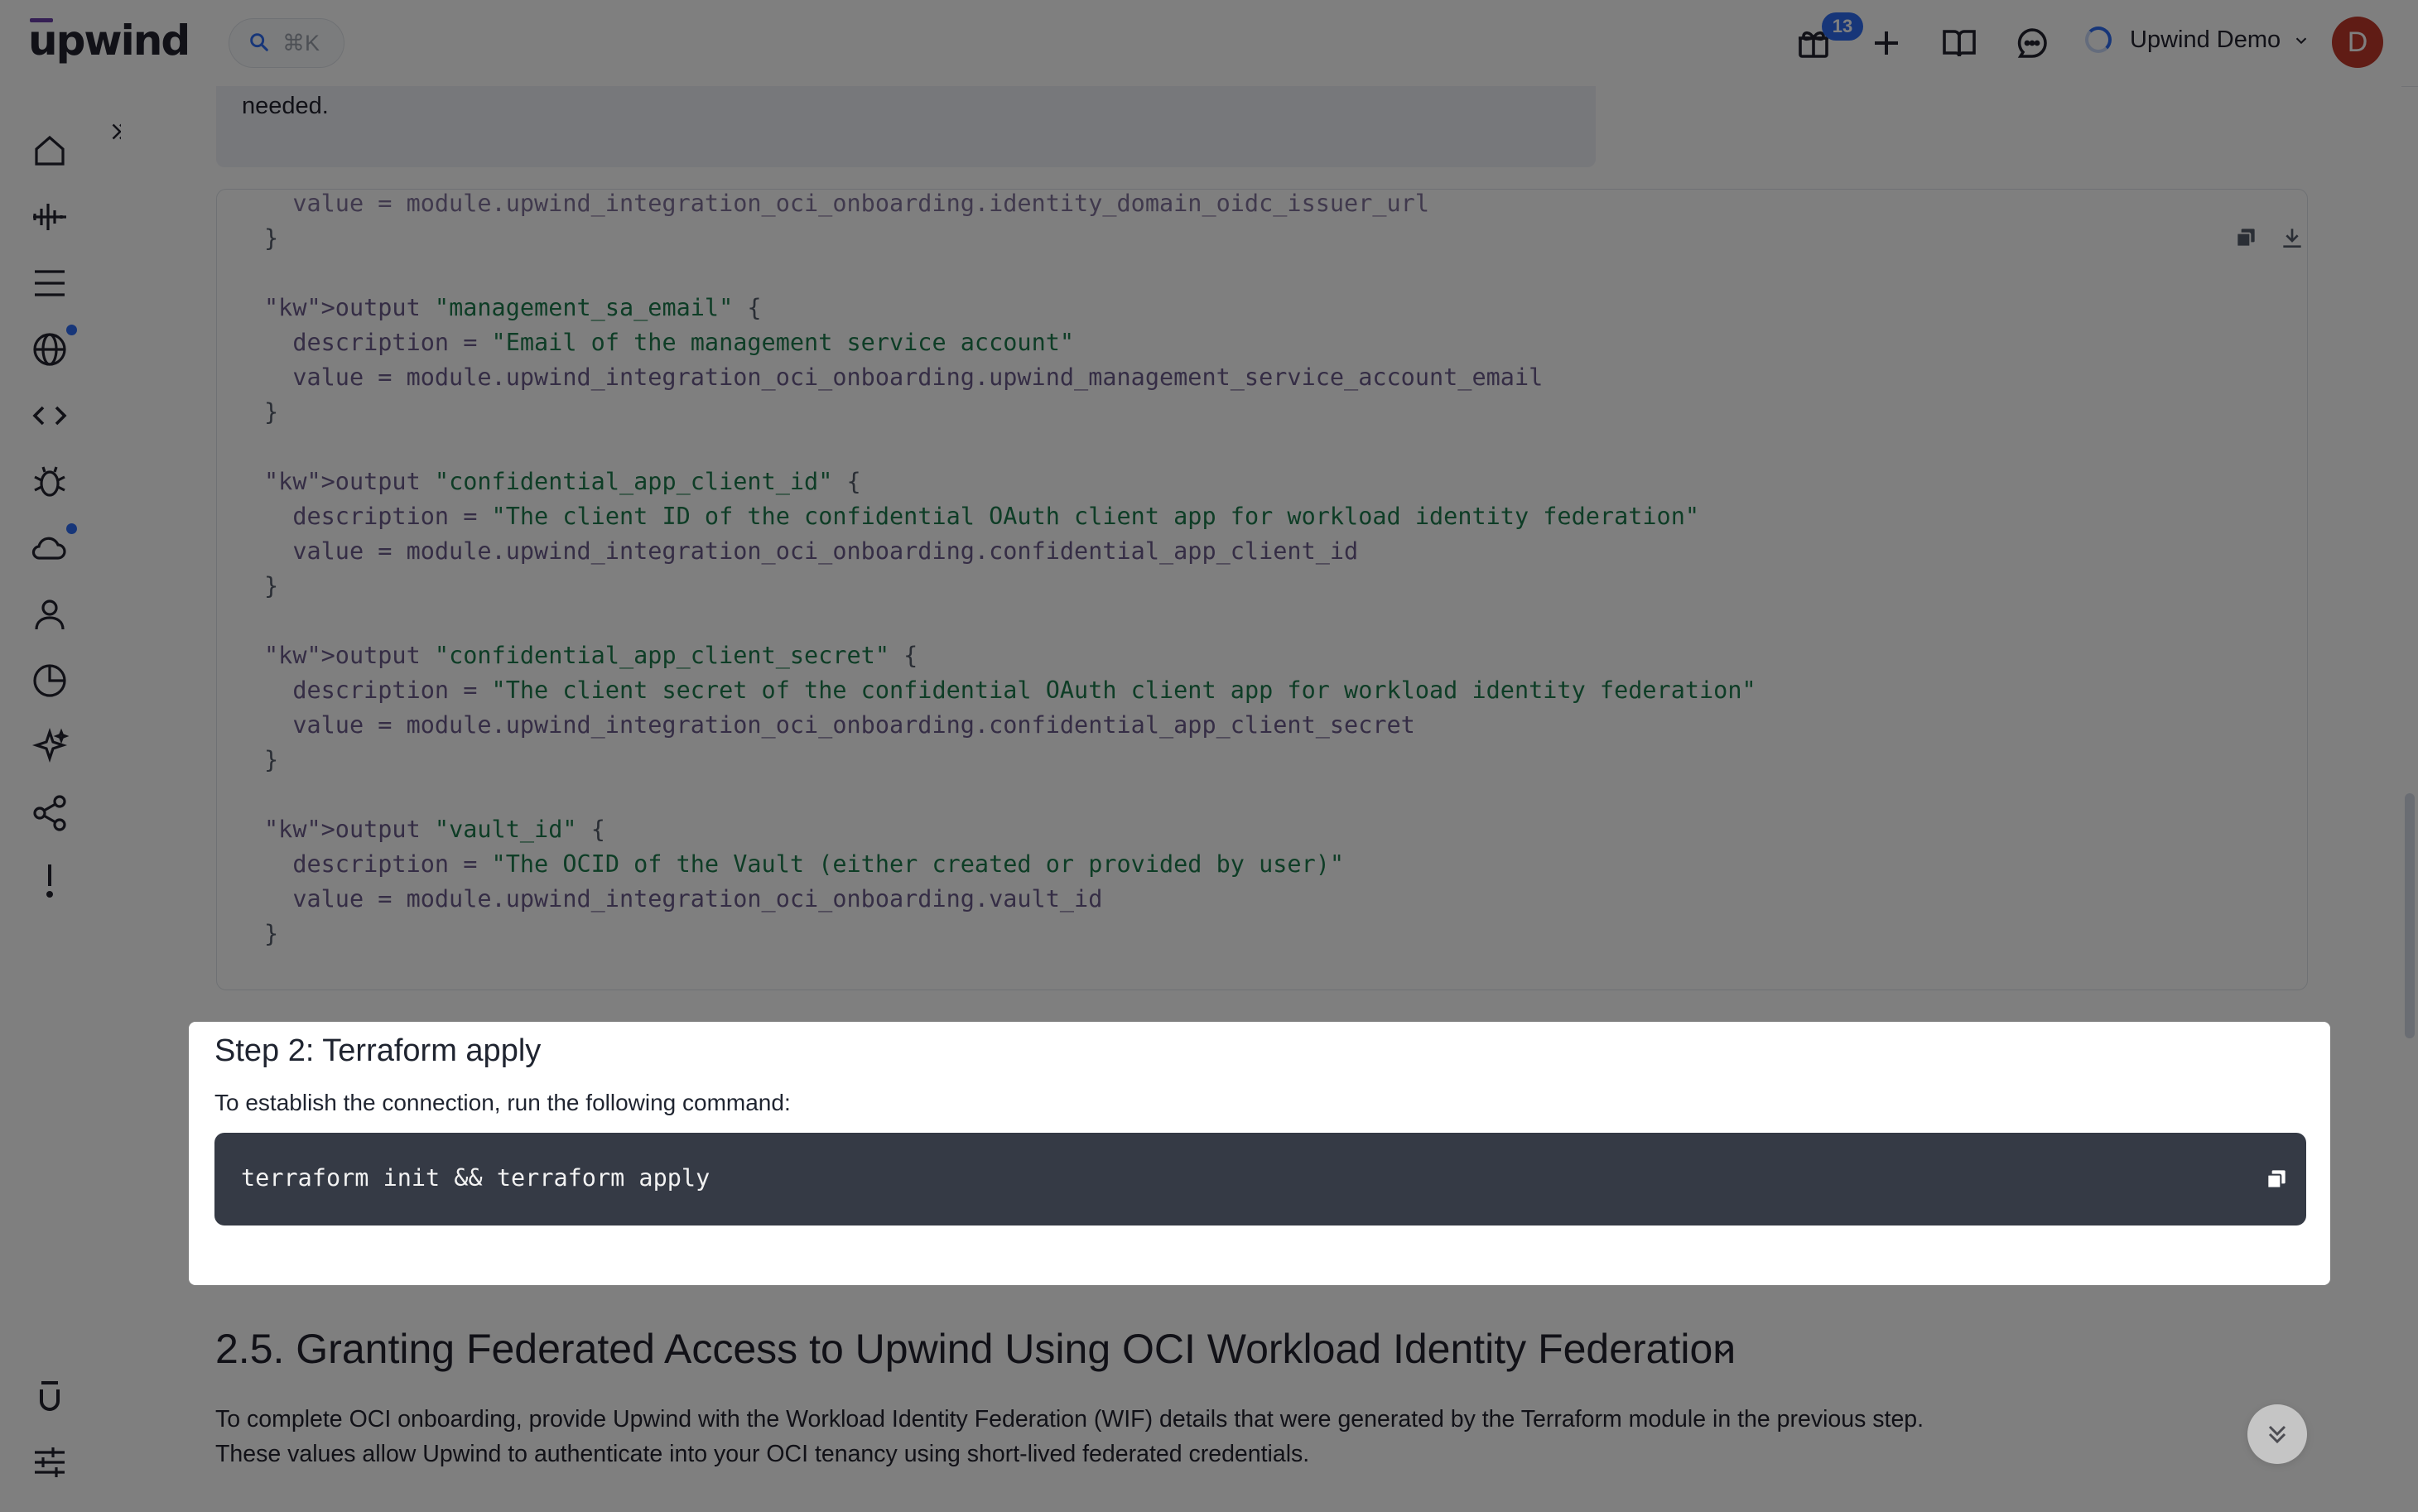 The width and height of the screenshot is (2418, 1512). What do you see at coordinates (2357, 42) in the screenshot?
I see `user-avatar: D` at bounding box center [2357, 42].